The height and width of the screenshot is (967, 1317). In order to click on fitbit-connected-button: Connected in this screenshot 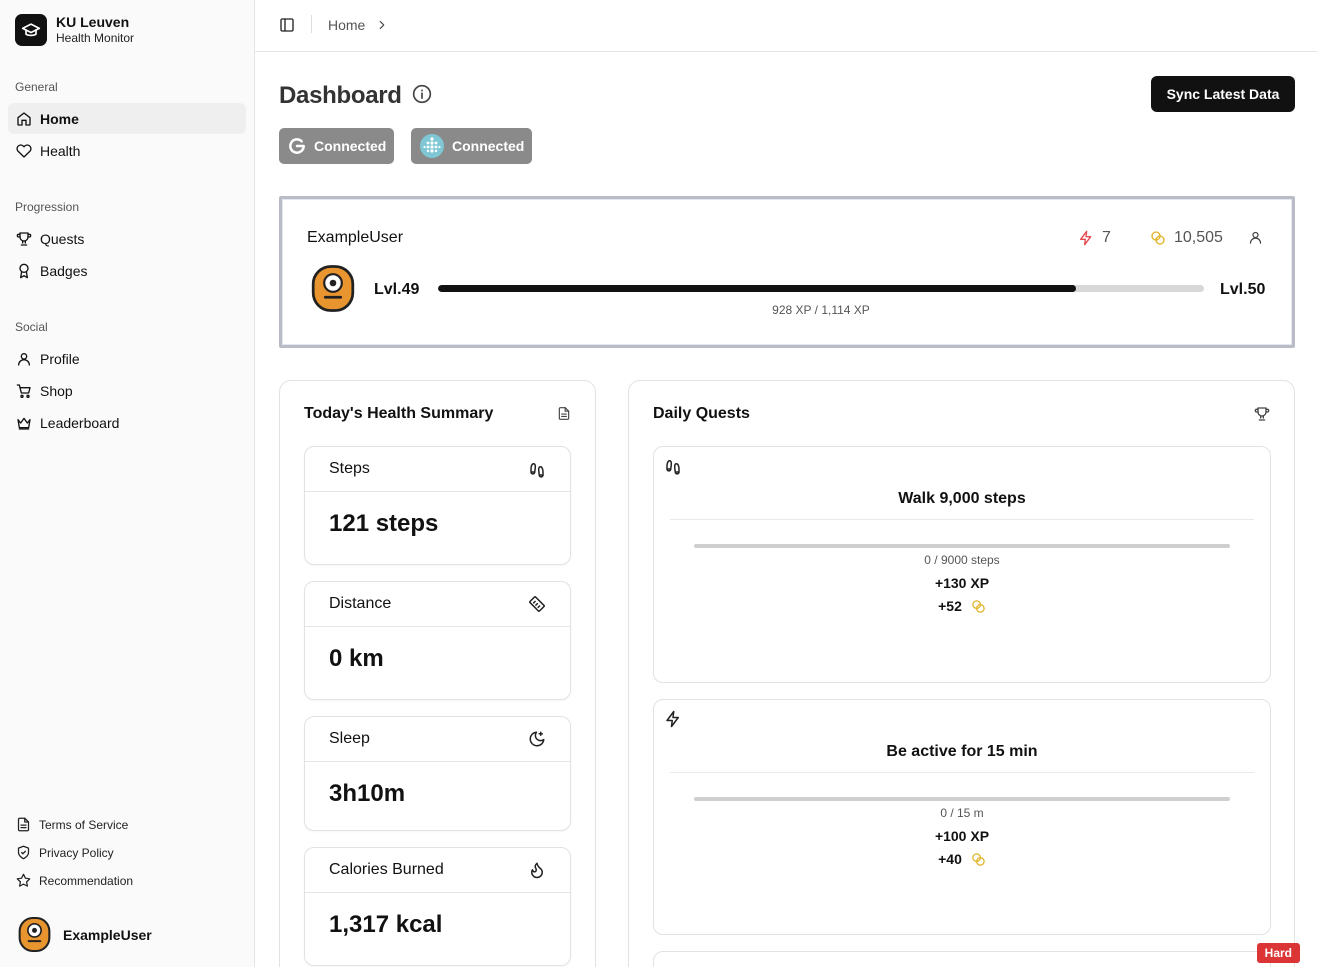, I will do `click(472, 146)`.